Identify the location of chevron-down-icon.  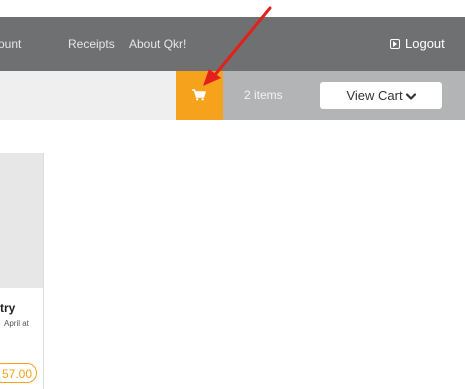
(410, 96).